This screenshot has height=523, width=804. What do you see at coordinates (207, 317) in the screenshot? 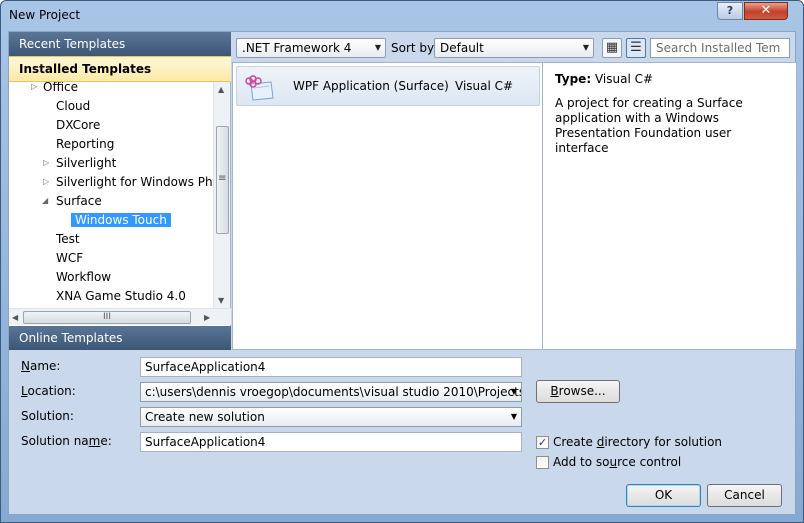
I see `scroll-right-arrow-icon: ▶` at bounding box center [207, 317].